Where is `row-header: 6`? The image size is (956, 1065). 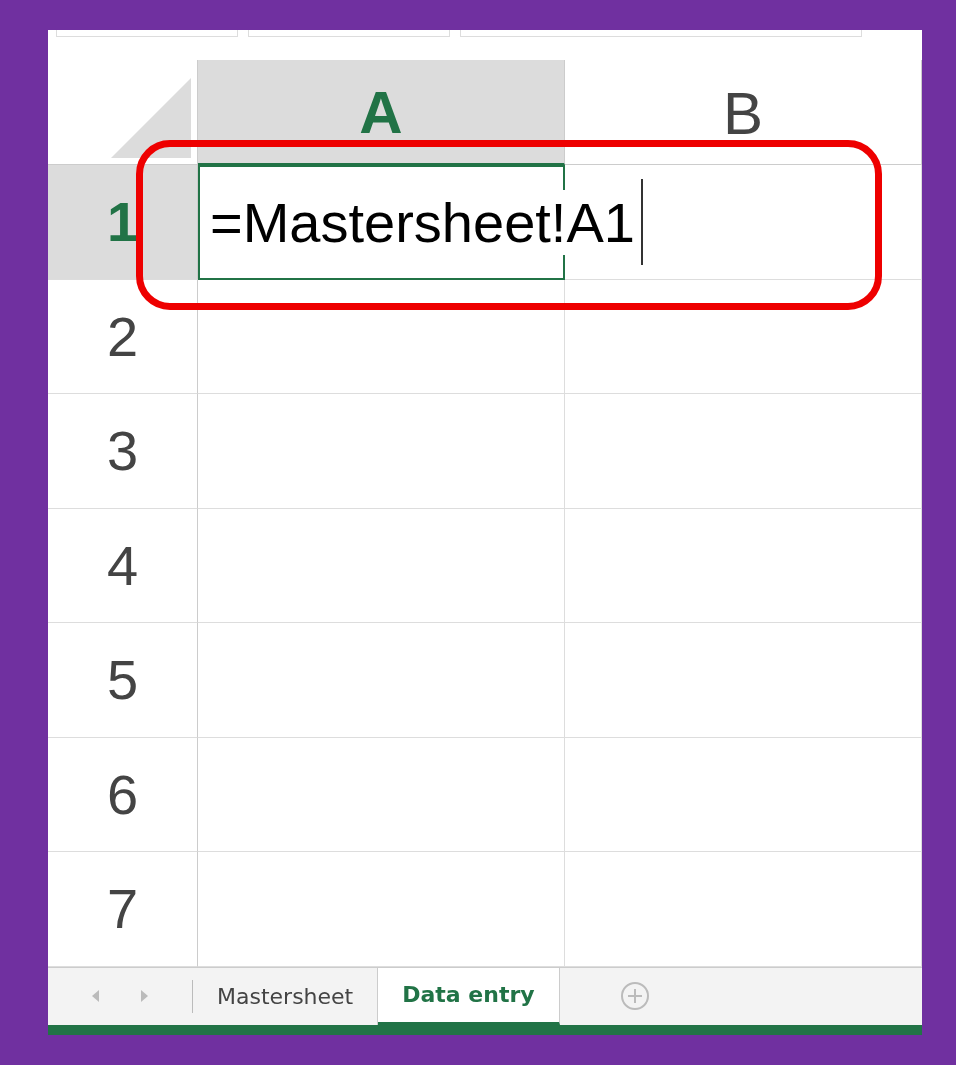 row-header: 6 is located at coordinates (123, 794).